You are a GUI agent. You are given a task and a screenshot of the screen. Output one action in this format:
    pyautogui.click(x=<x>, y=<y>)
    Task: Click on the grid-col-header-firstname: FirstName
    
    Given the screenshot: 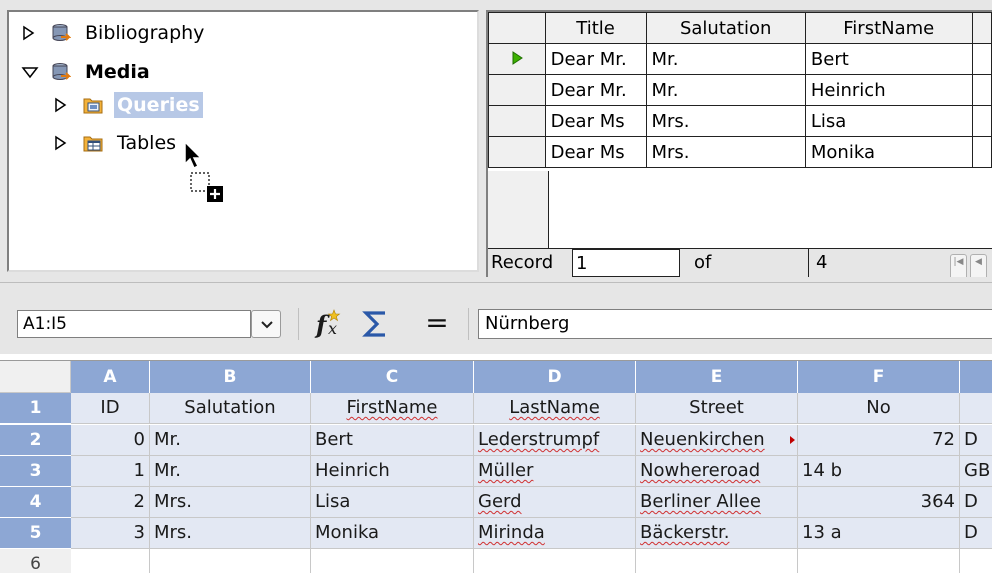 What is the action you would take?
    pyautogui.click(x=888, y=28)
    